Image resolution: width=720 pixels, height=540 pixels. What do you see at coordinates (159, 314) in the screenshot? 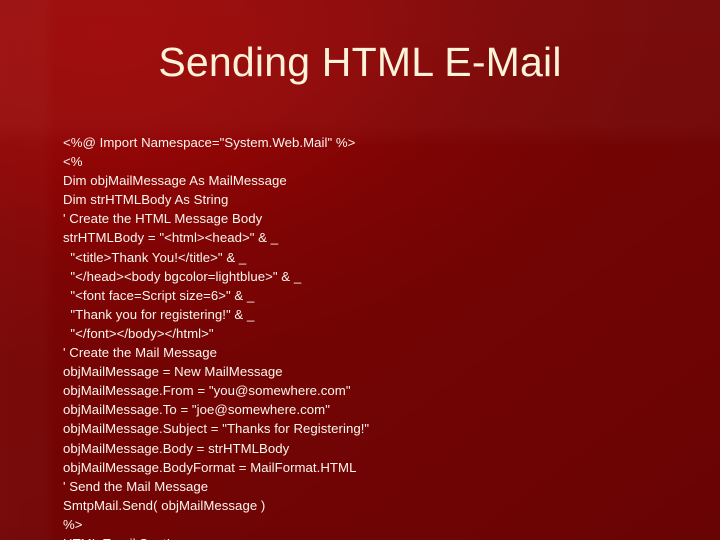
I see `code-line: "Thank you for registering!" & _` at bounding box center [159, 314].